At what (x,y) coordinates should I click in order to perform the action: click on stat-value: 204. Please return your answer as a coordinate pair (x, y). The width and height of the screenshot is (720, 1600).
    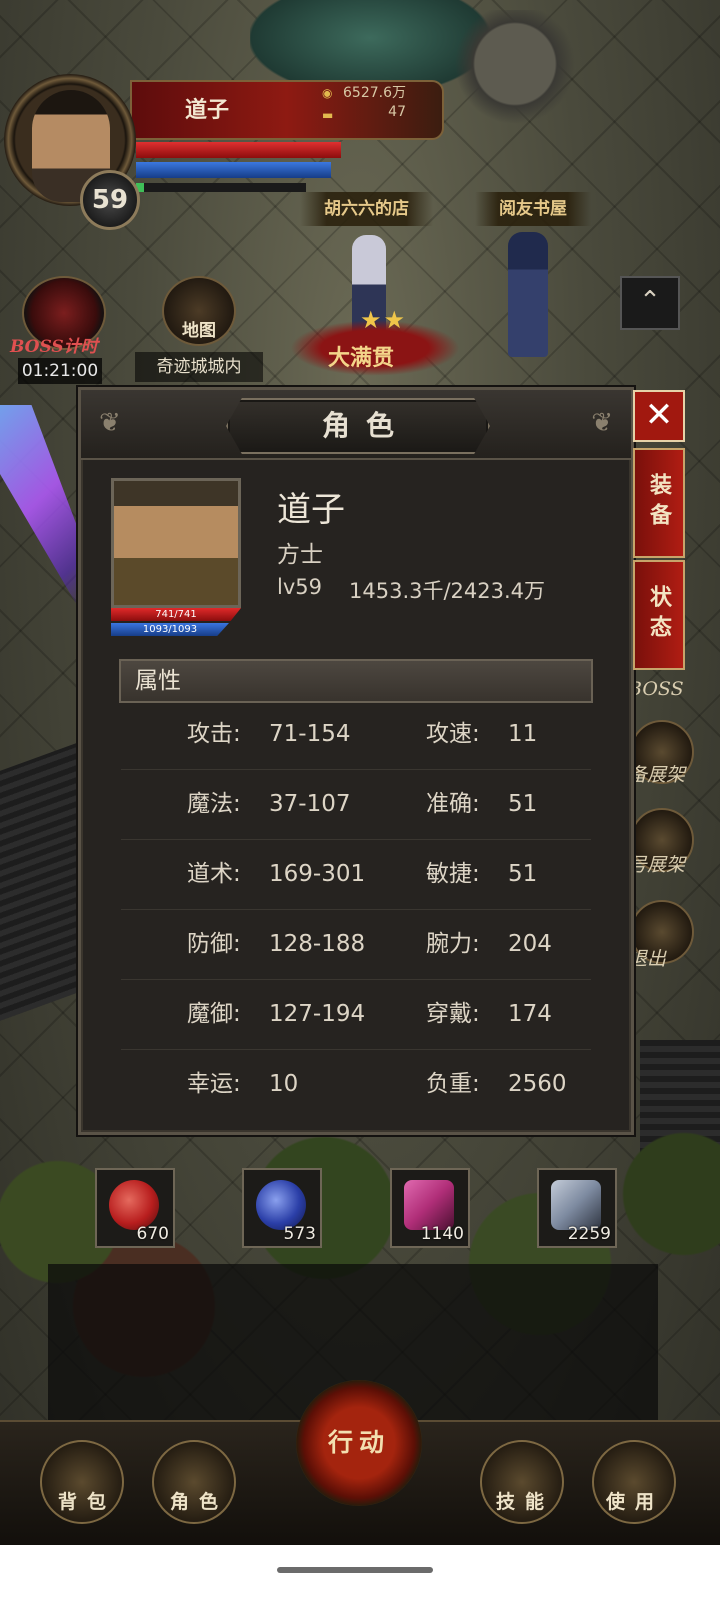
    Looking at the image, I should click on (530, 944).